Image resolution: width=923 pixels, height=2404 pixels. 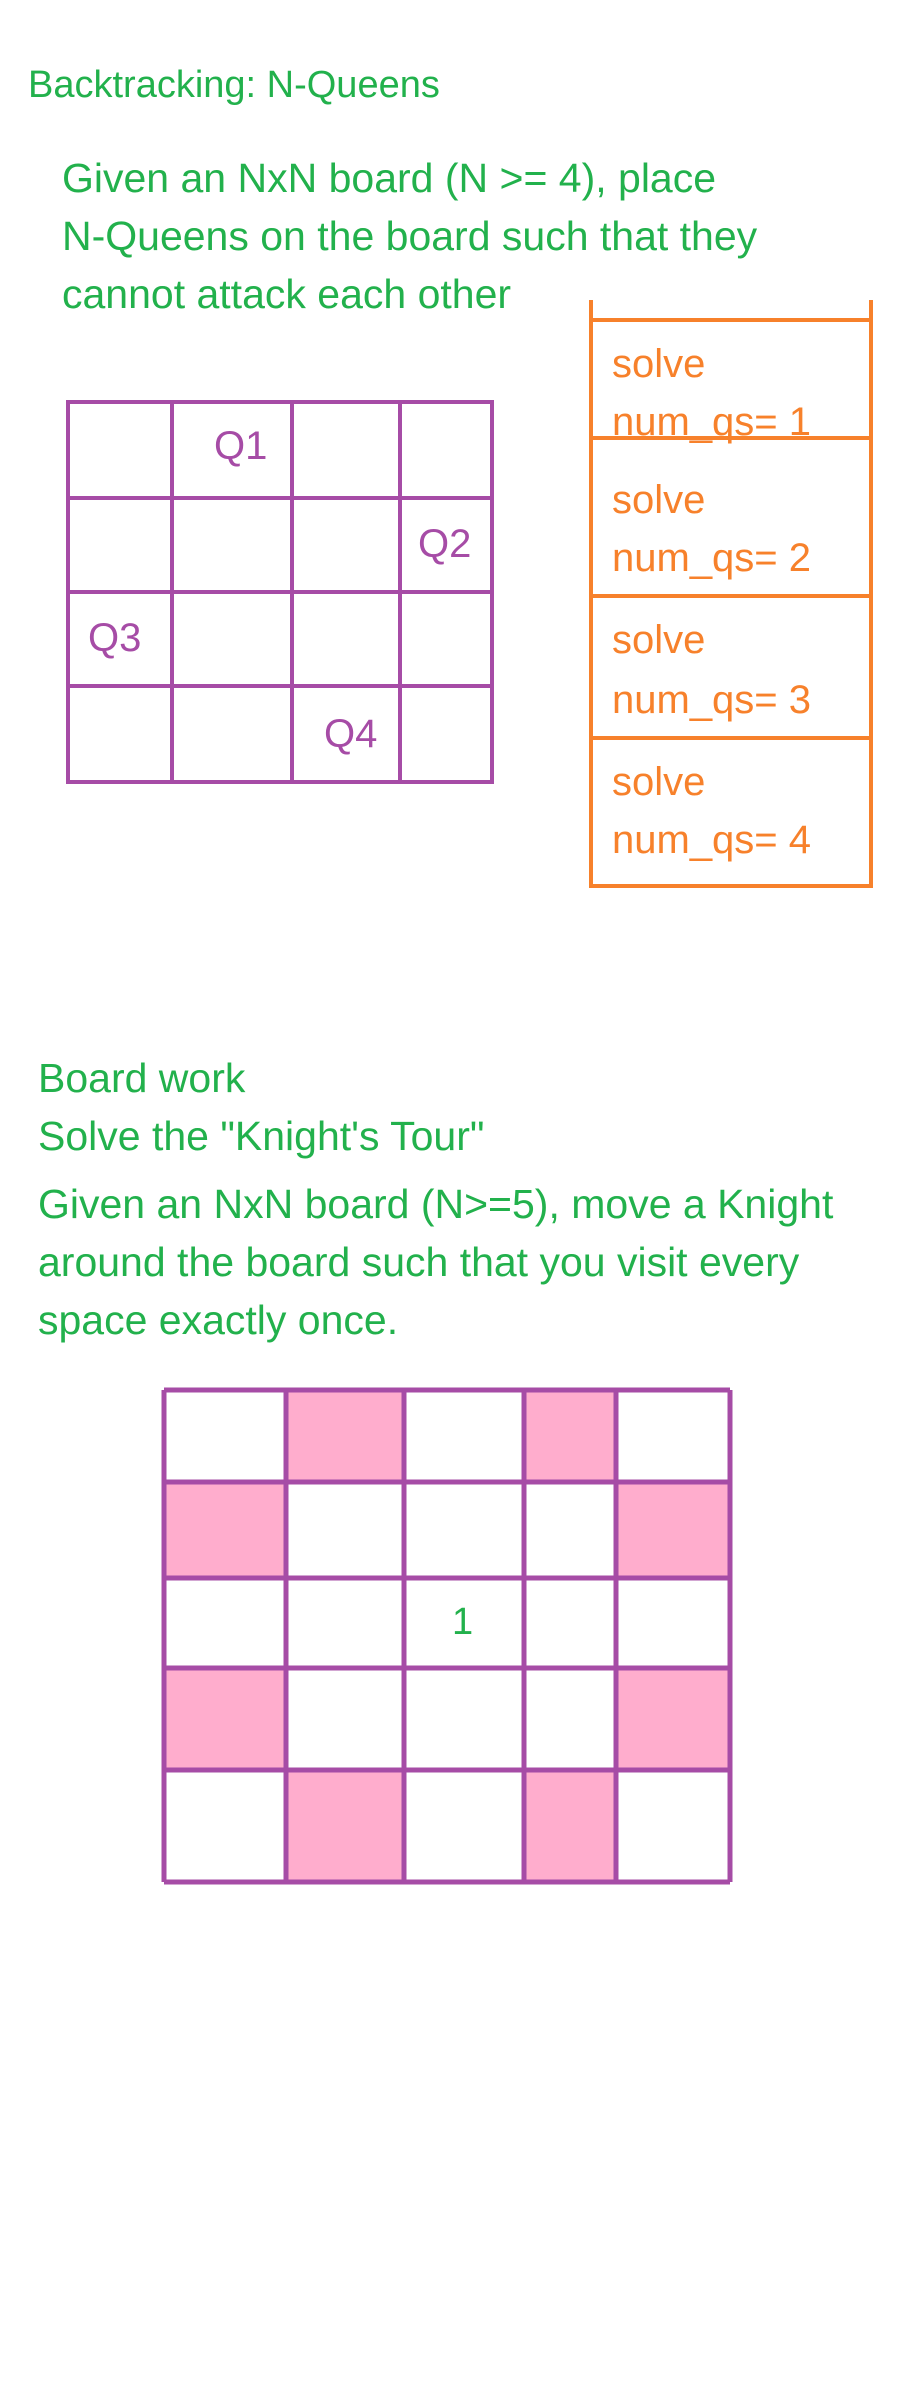 What do you see at coordinates (712, 840) in the screenshot?
I see `frame-4-variable: num_qs= 4` at bounding box center [712, 840].